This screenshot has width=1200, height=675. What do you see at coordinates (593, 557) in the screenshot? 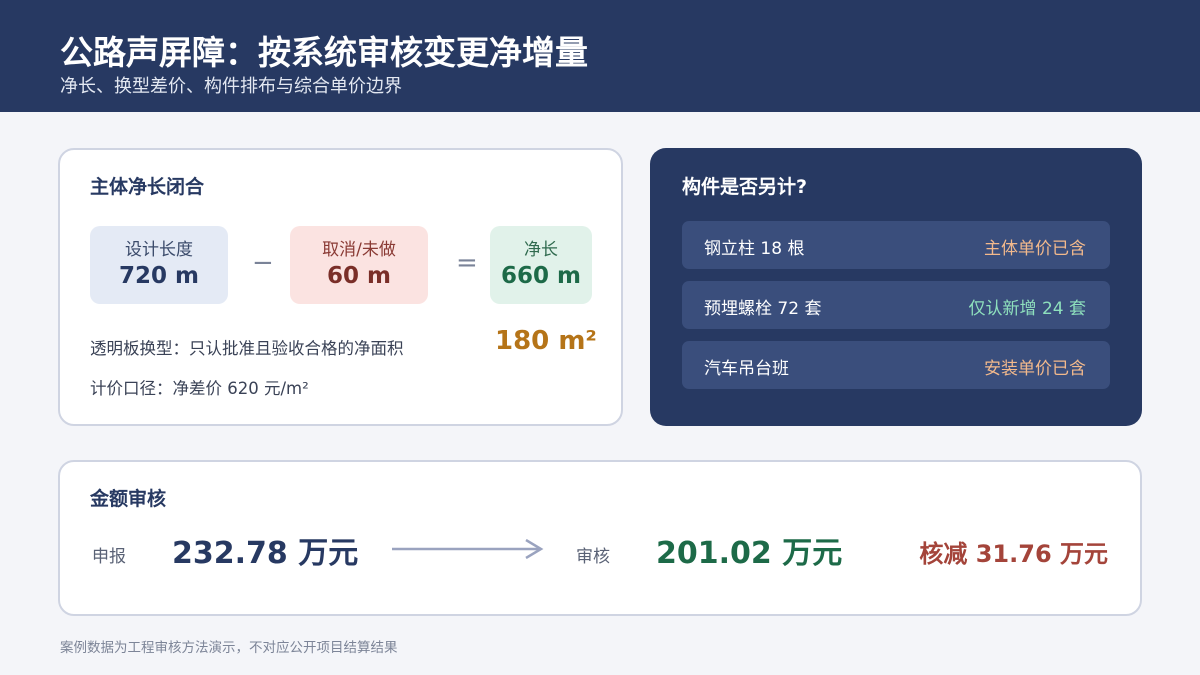
I see `audited-label: 审核` at bounding box center [593, 557].